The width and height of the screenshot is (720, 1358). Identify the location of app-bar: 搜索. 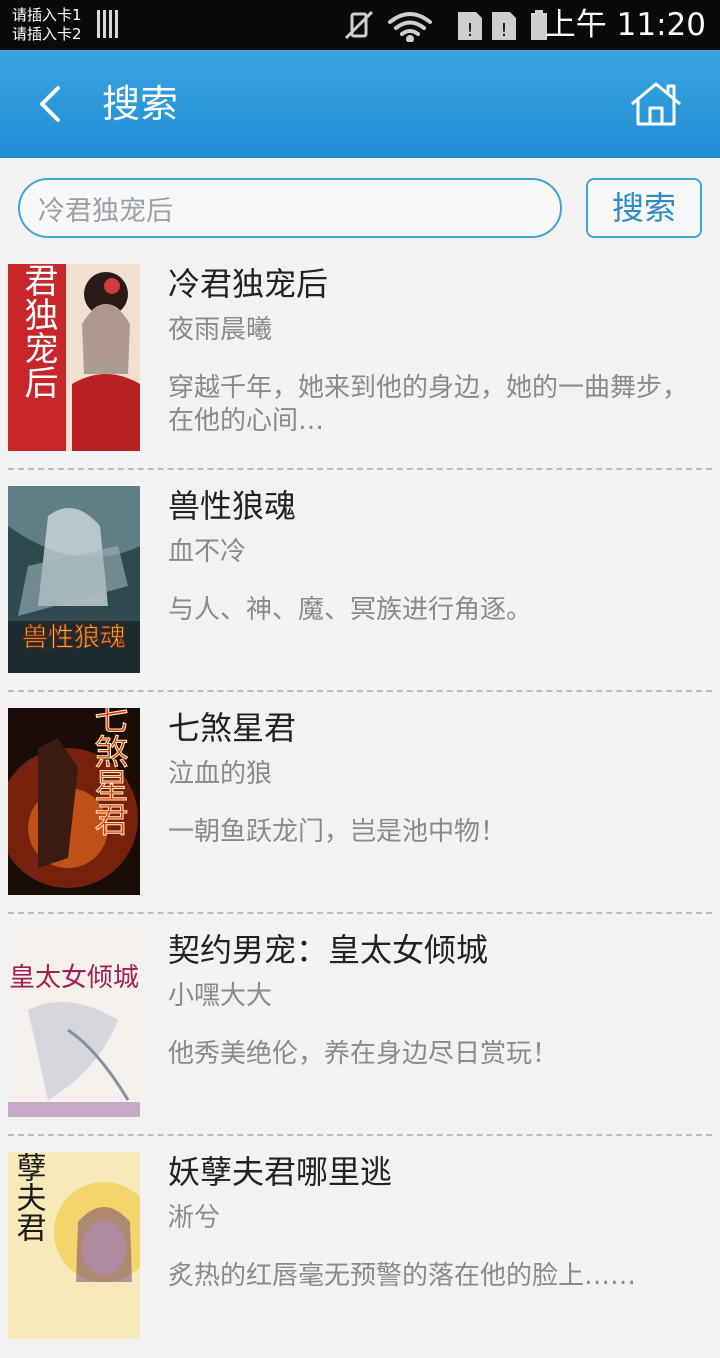
(360, 104).